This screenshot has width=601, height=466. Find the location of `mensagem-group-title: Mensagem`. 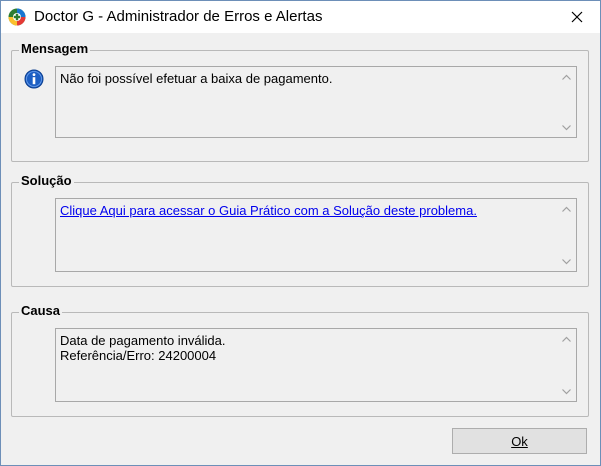

mensagem-group-title: Mensagem is located at coordinates (55, 49).